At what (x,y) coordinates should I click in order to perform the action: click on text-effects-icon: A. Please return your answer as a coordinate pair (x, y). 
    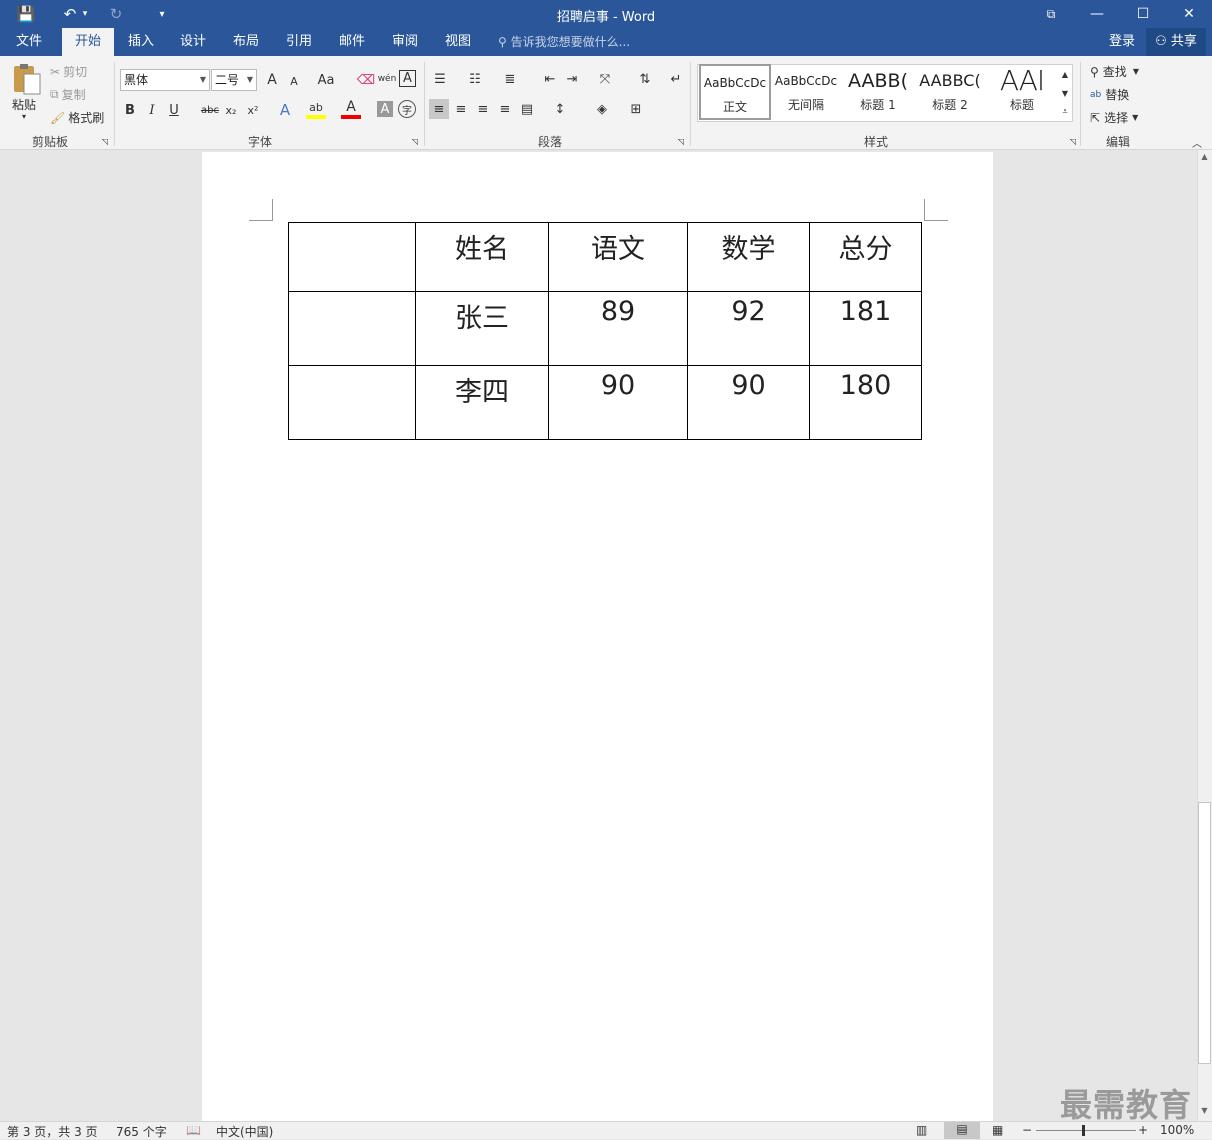
    Looking at the image, I should click on (285, 110).